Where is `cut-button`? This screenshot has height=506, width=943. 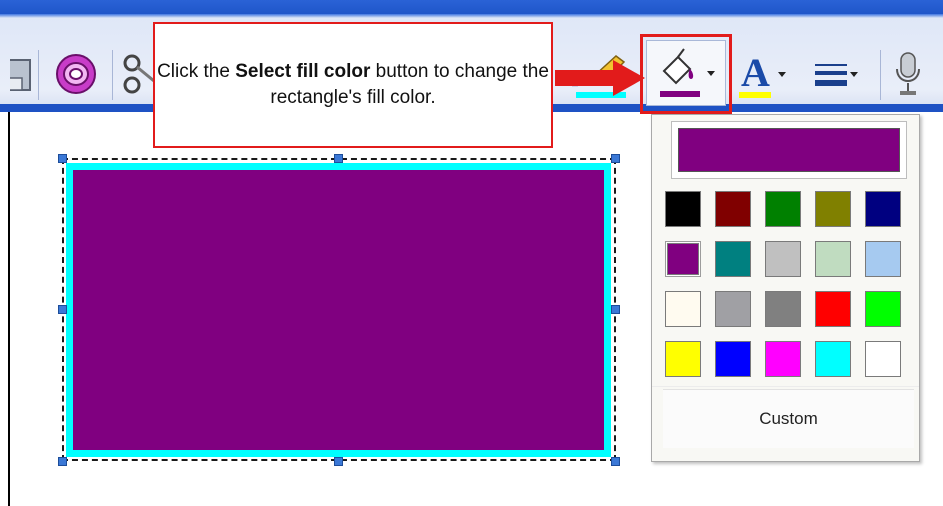 cut-button is located at coordinates (137, 74).